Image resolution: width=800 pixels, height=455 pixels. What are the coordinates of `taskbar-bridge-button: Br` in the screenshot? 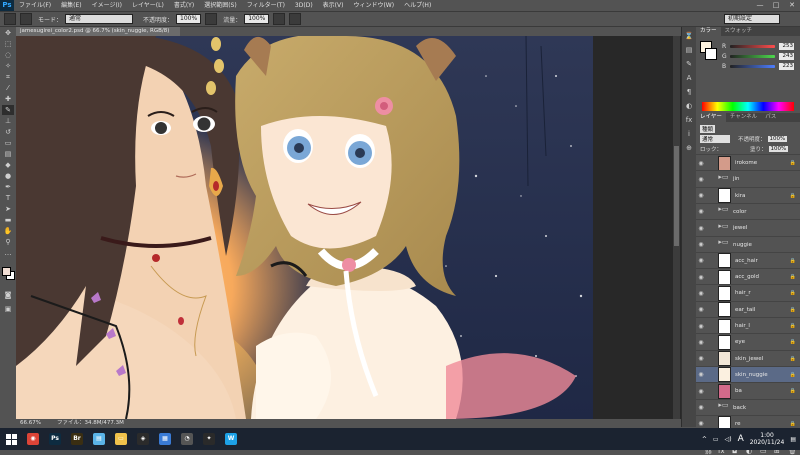 It's located at (77, 439).